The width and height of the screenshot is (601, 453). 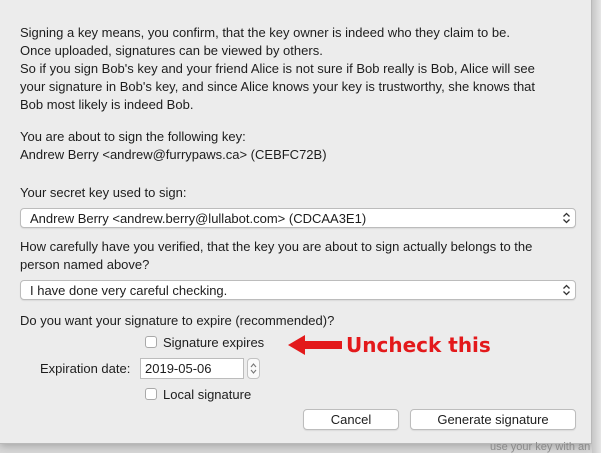 What do you see at coordinates (85, 264) in the screenshot?
I see `verification-label-line-2: person named above?` at bounding box center [85, 264].